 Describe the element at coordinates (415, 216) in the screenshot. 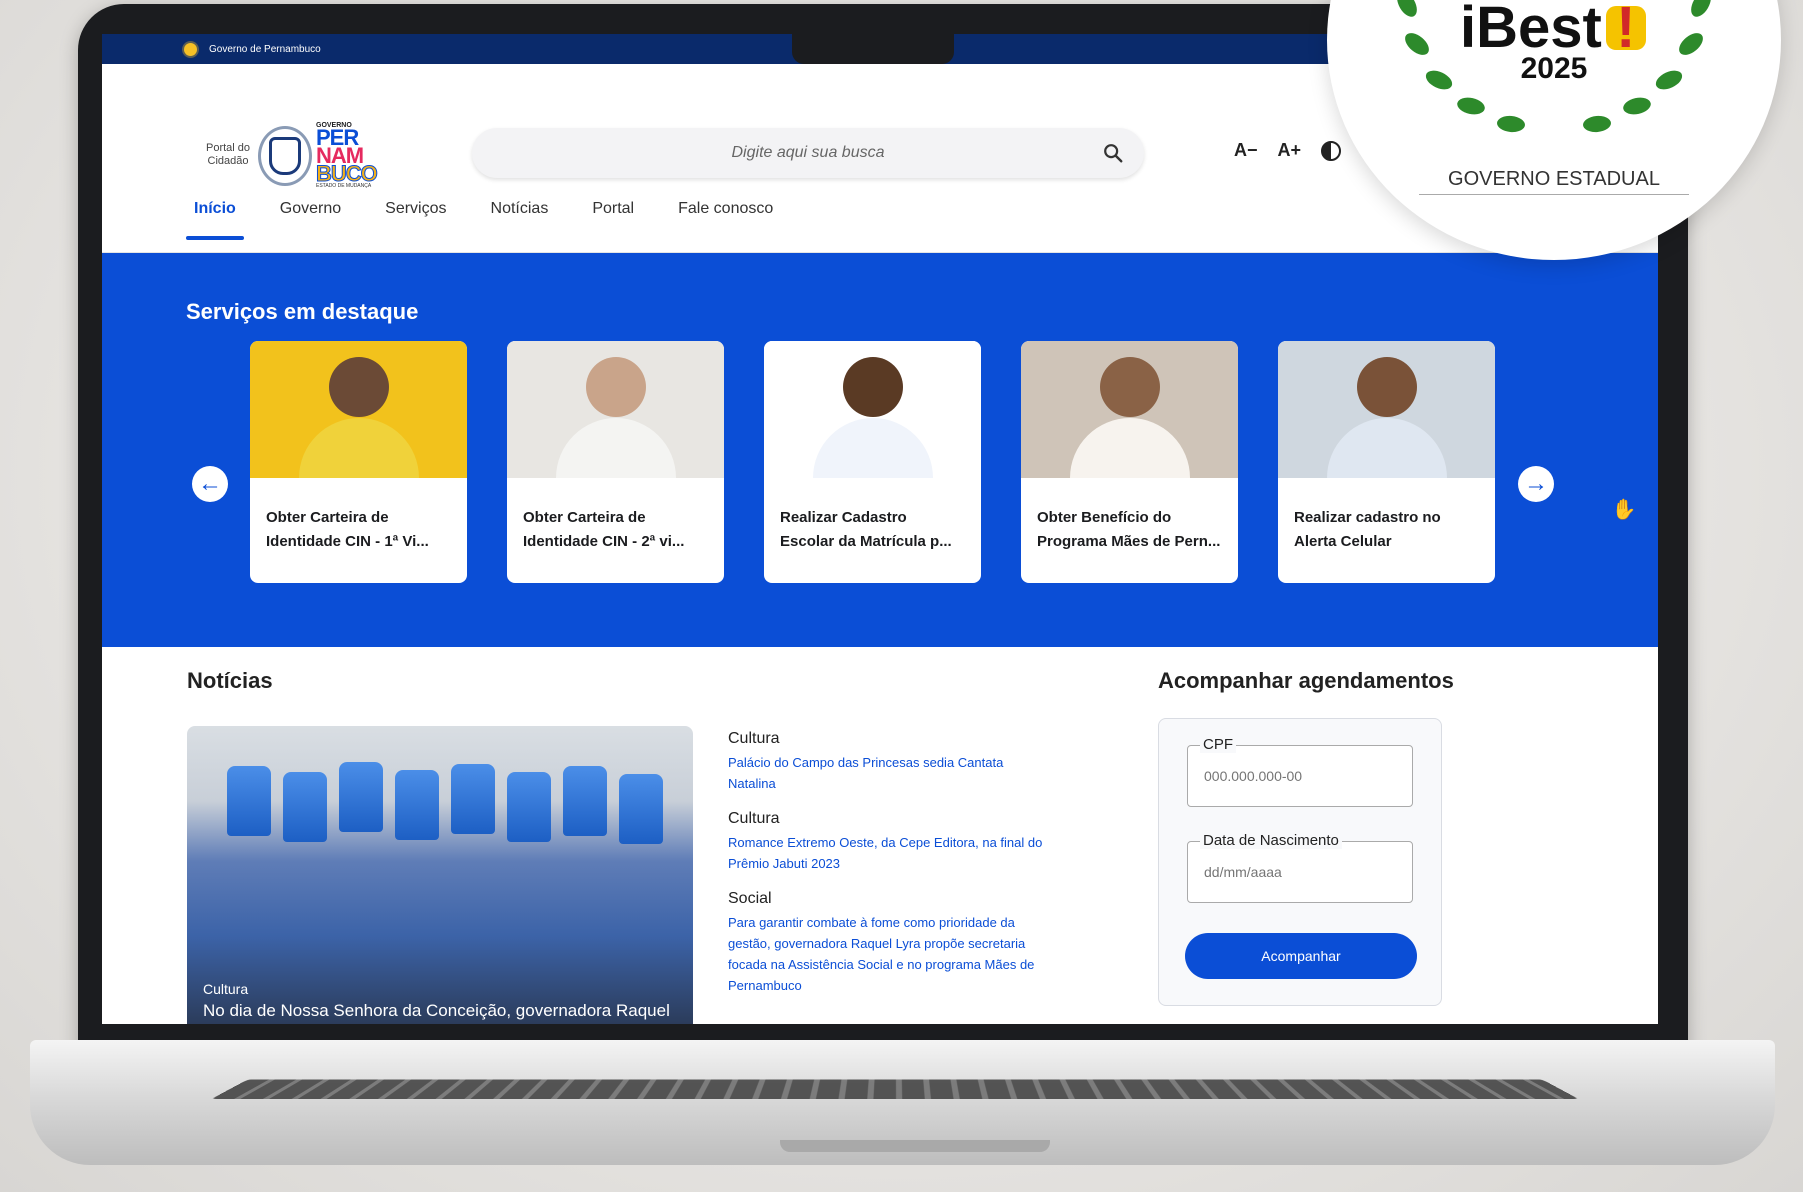

I see `nav-item-servicos: Serviços` at that location.